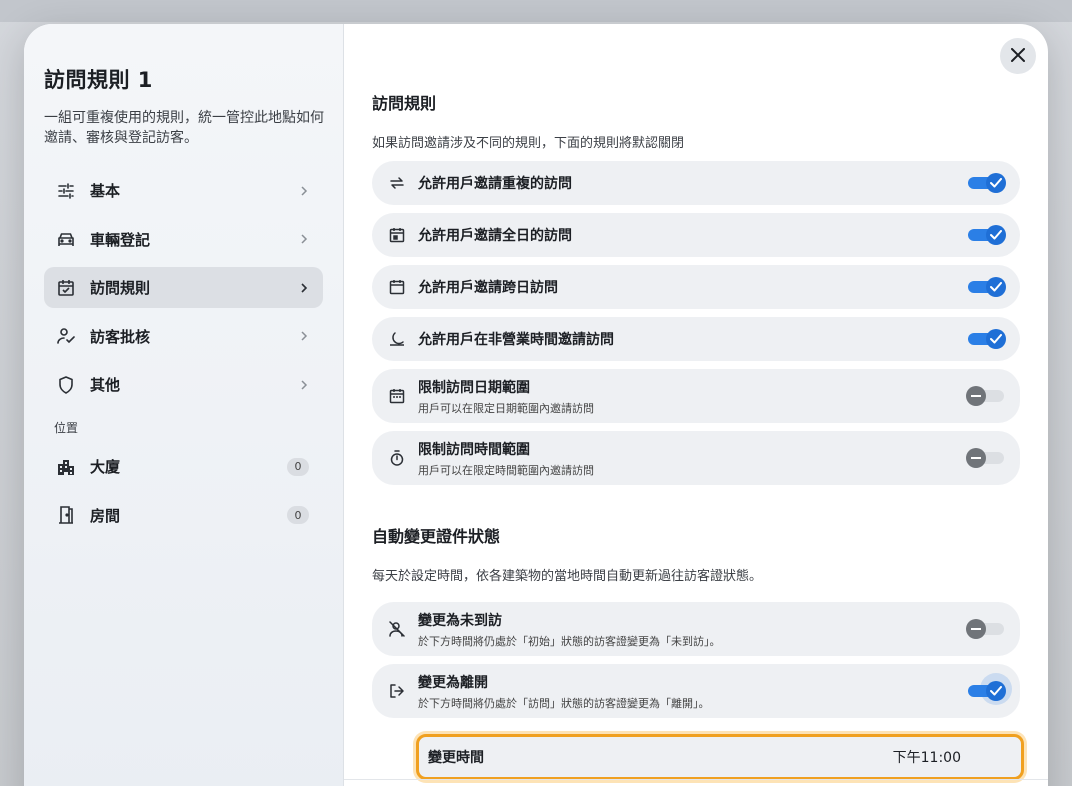 The height and width of the screenshot is (786, 1072). Describe the element at coordinates (474, 387) in the screenshot. I see `rule-title: 限制訪問日期範圍` at that location.